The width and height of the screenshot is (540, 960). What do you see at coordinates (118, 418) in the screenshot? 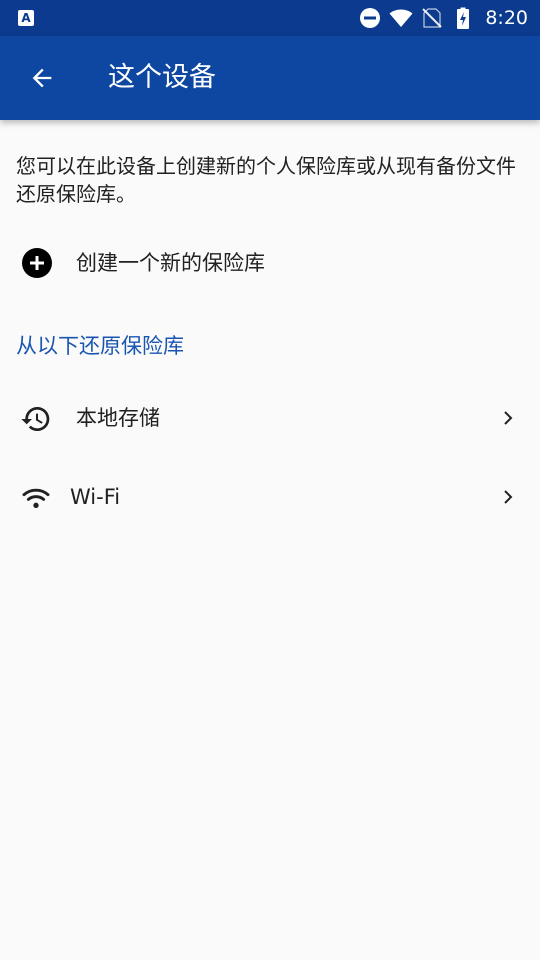
I see `local-storage-label: 本地存储` at bounding box center [118, 418].